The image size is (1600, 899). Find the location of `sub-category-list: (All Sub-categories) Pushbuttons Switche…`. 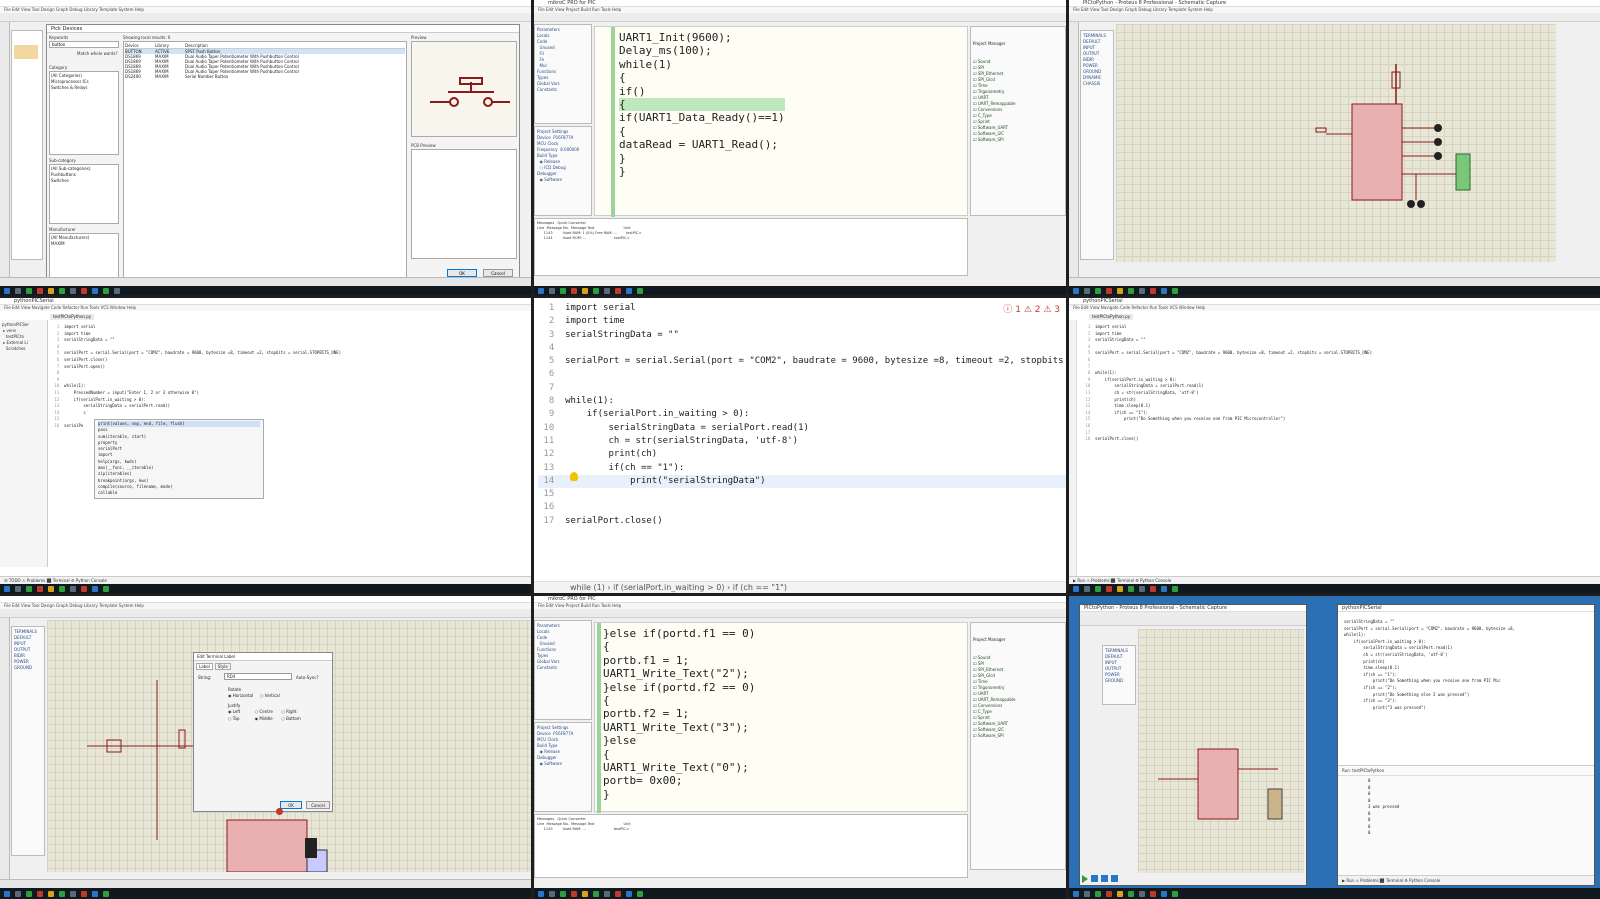

sub-category-list: (All Sub-categories) Pushbuttons Switche… is located at coordinates (84, 194).